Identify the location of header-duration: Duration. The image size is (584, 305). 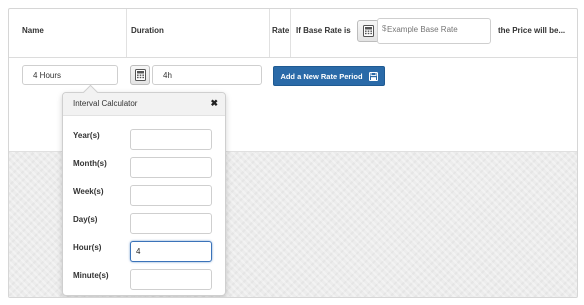
(147, 30).